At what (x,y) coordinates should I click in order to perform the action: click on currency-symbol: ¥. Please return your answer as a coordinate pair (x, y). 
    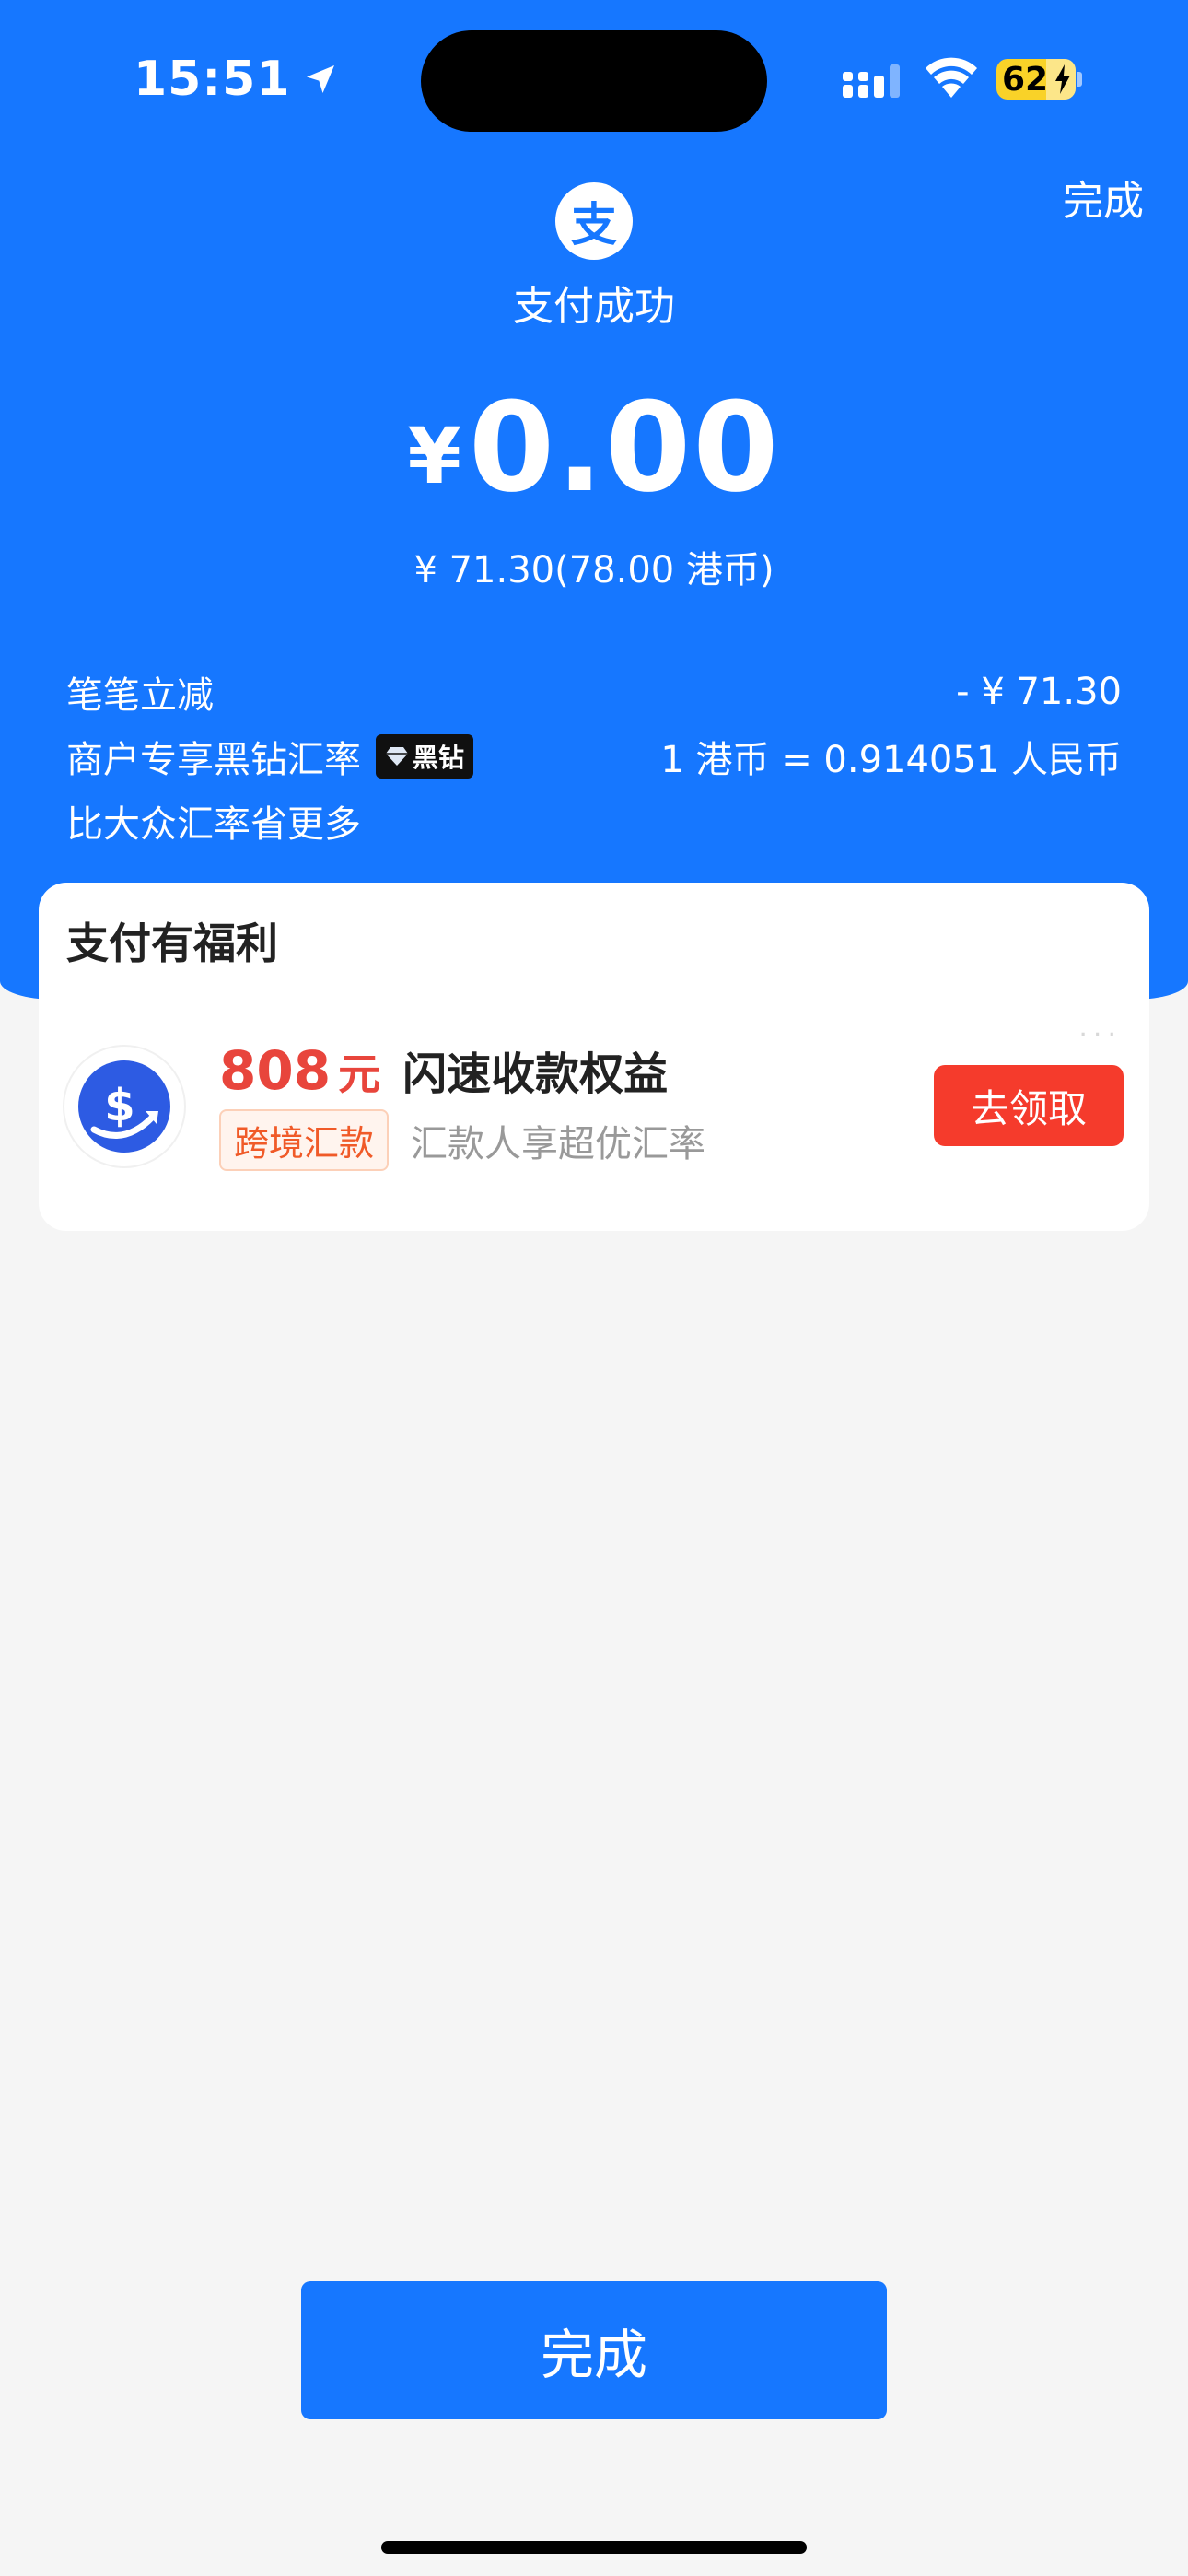
    Looking at the image, I should click on (434, 456).